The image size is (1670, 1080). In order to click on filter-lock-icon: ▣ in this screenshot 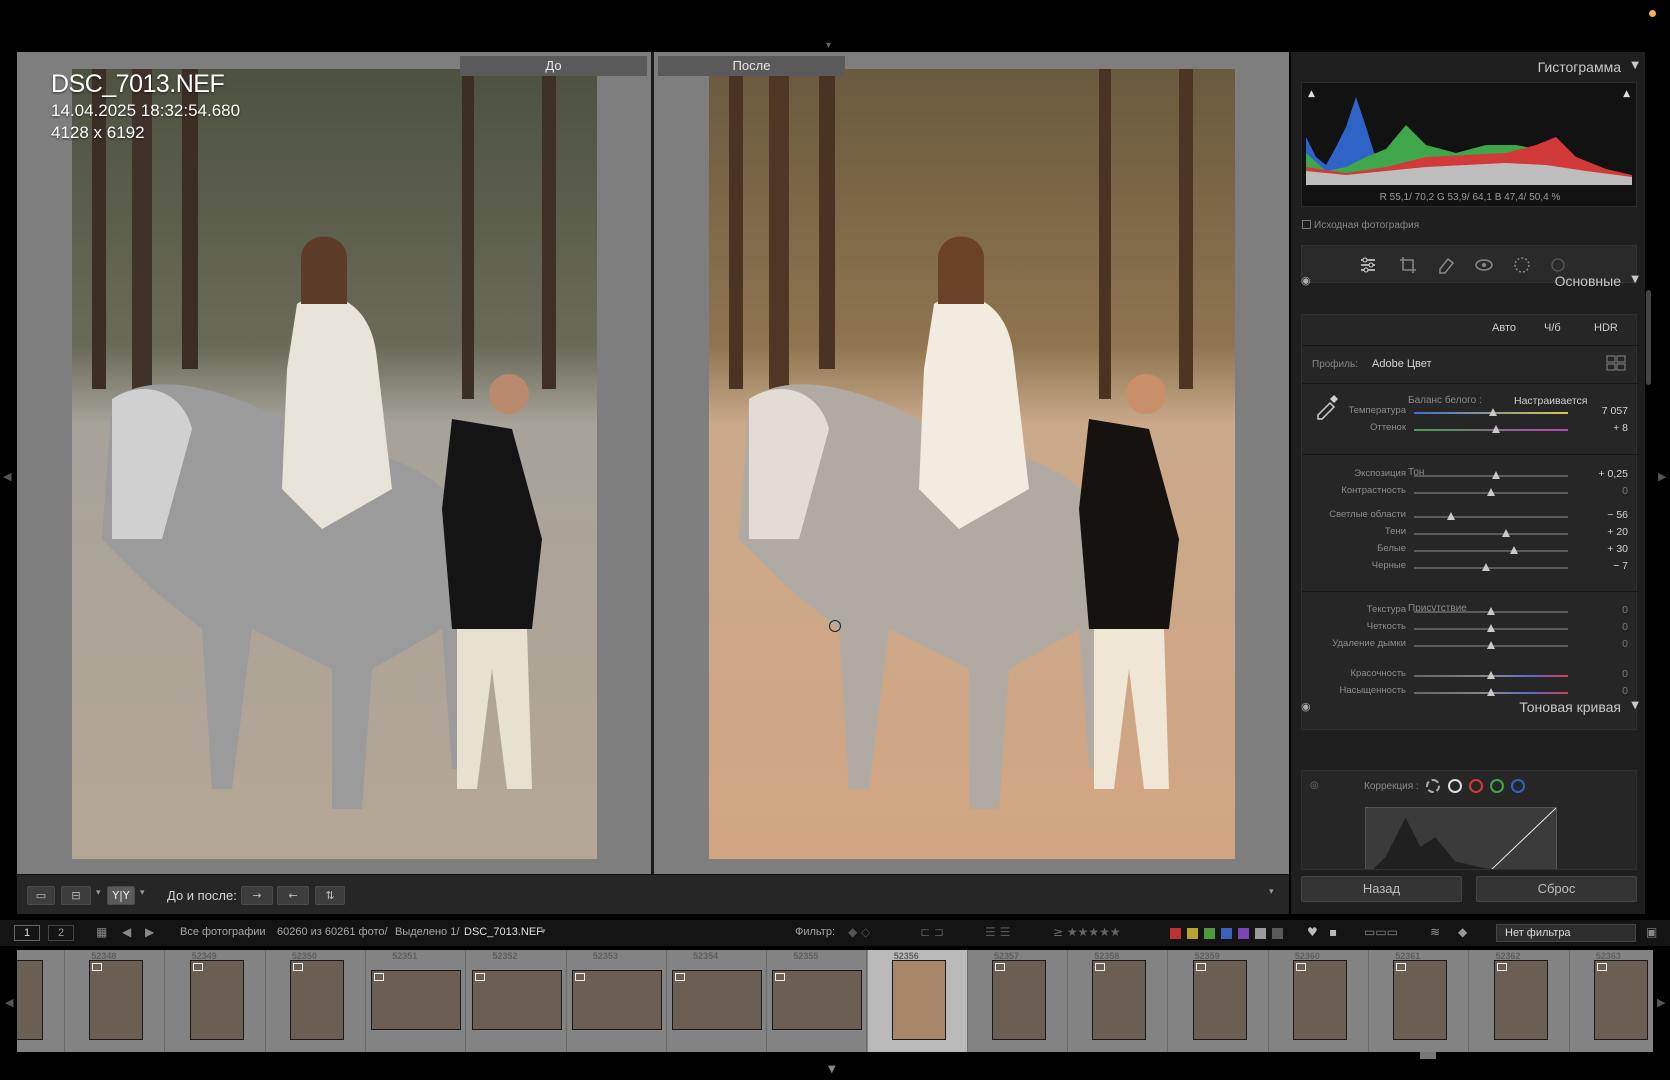, I will do `click(1651, 932)`.